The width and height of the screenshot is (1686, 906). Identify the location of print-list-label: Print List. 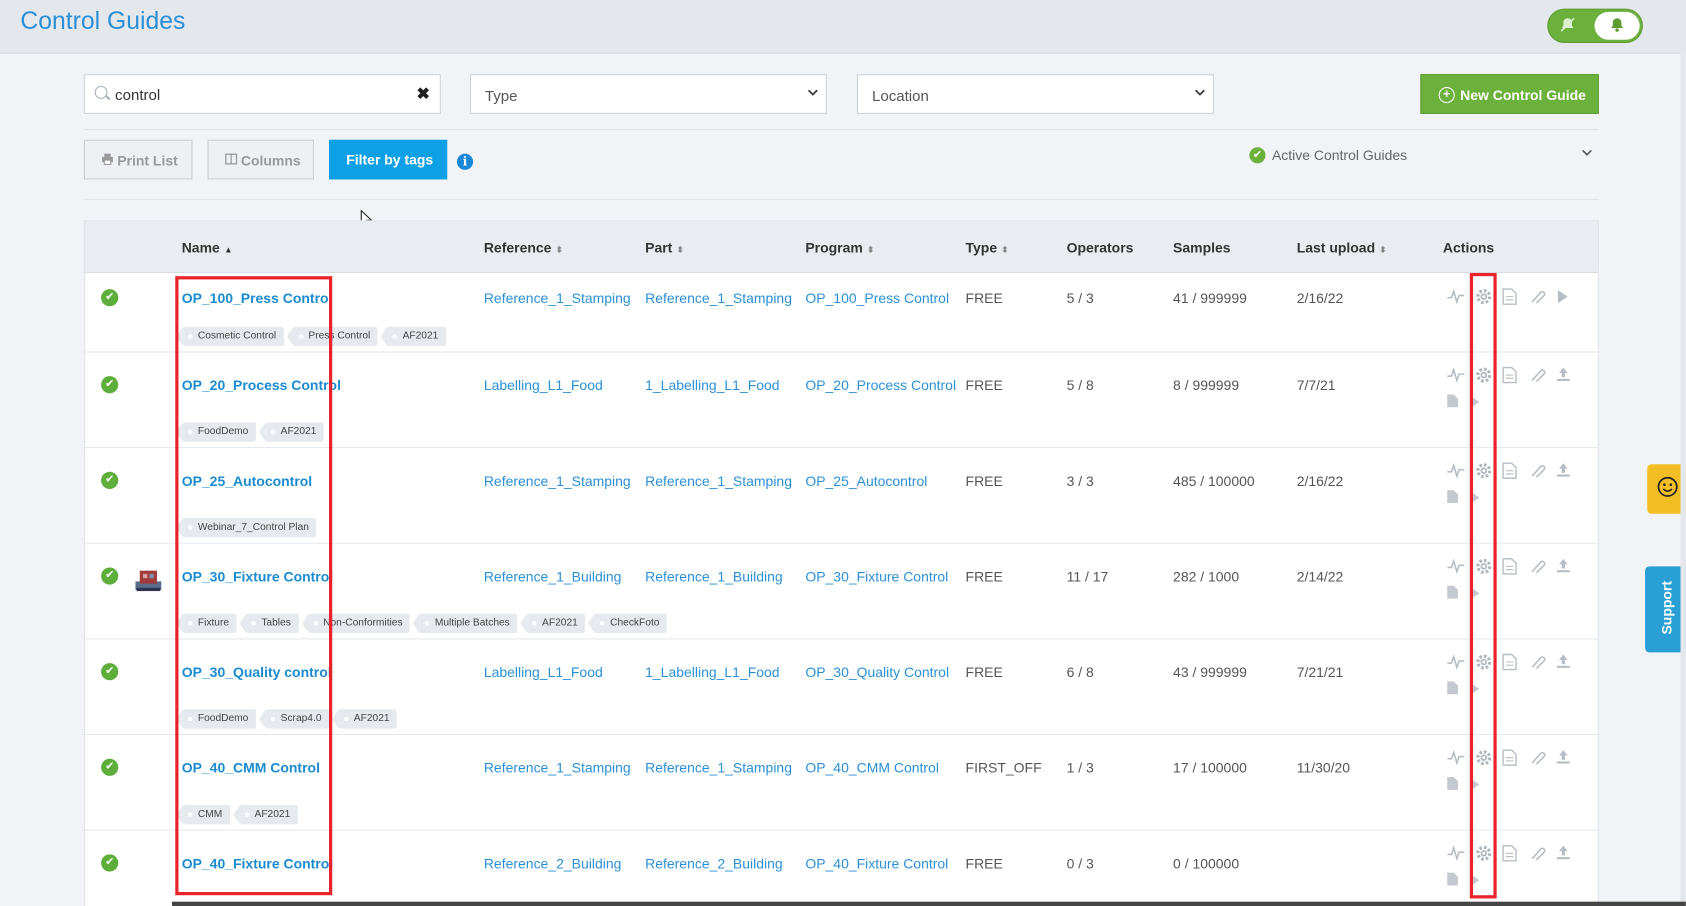
(147, 160).